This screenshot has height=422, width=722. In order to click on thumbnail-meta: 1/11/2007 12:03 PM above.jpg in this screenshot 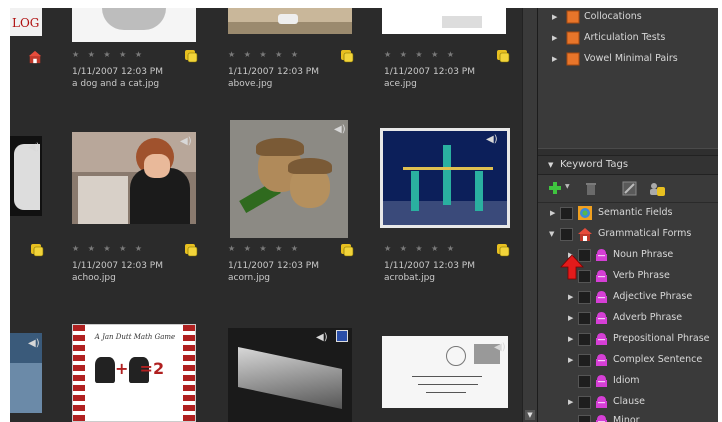, I will do `click(293, 78)`.